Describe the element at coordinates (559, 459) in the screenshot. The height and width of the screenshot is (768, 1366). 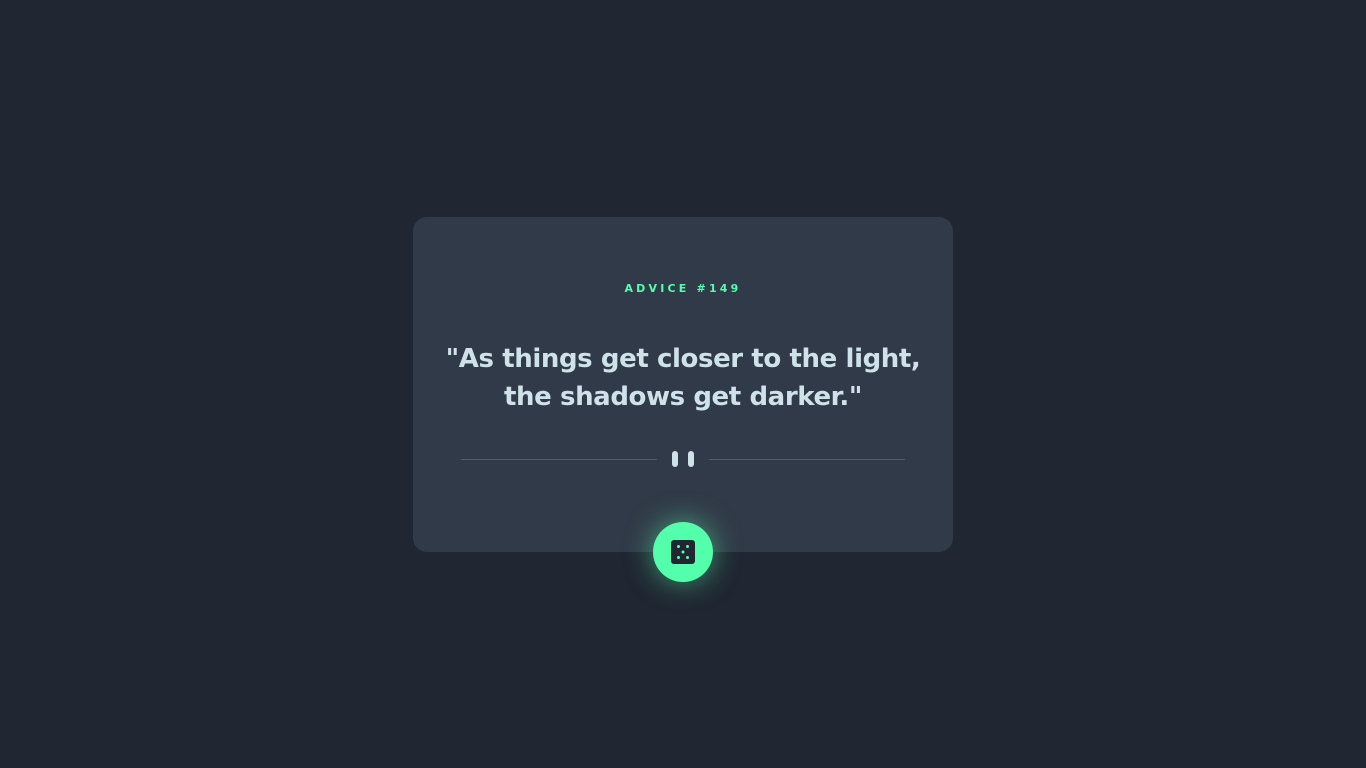
I see `divider-line-left` at that location.